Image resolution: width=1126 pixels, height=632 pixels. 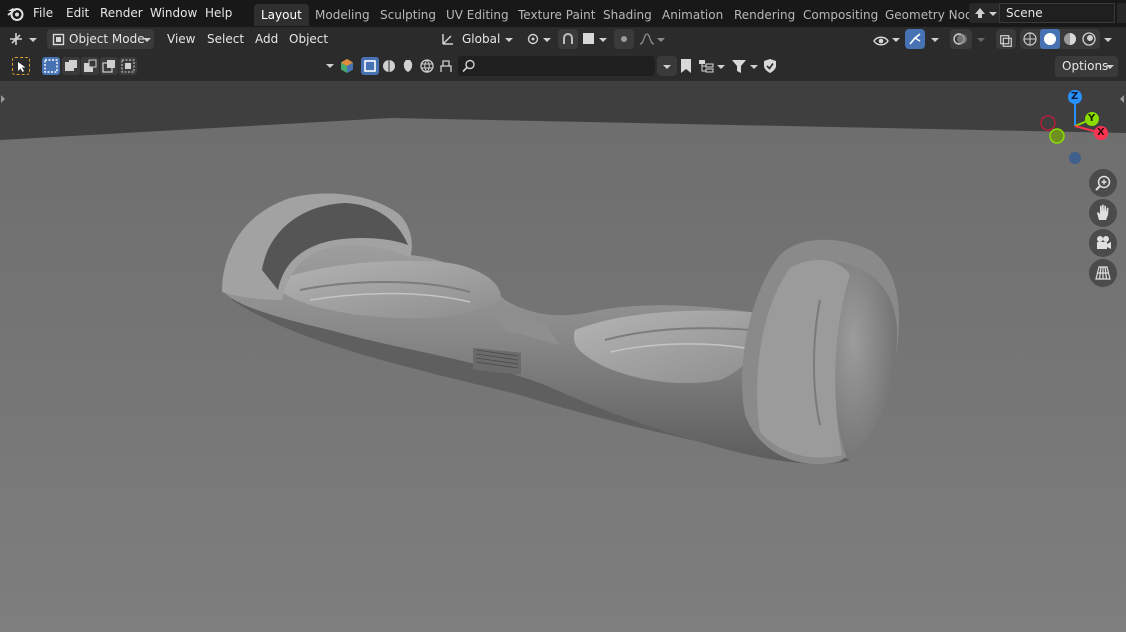 What do you see at coordinates (266, 39) in the screenshot?
I see `menu-add: Add` at bounding box center [266, 39].